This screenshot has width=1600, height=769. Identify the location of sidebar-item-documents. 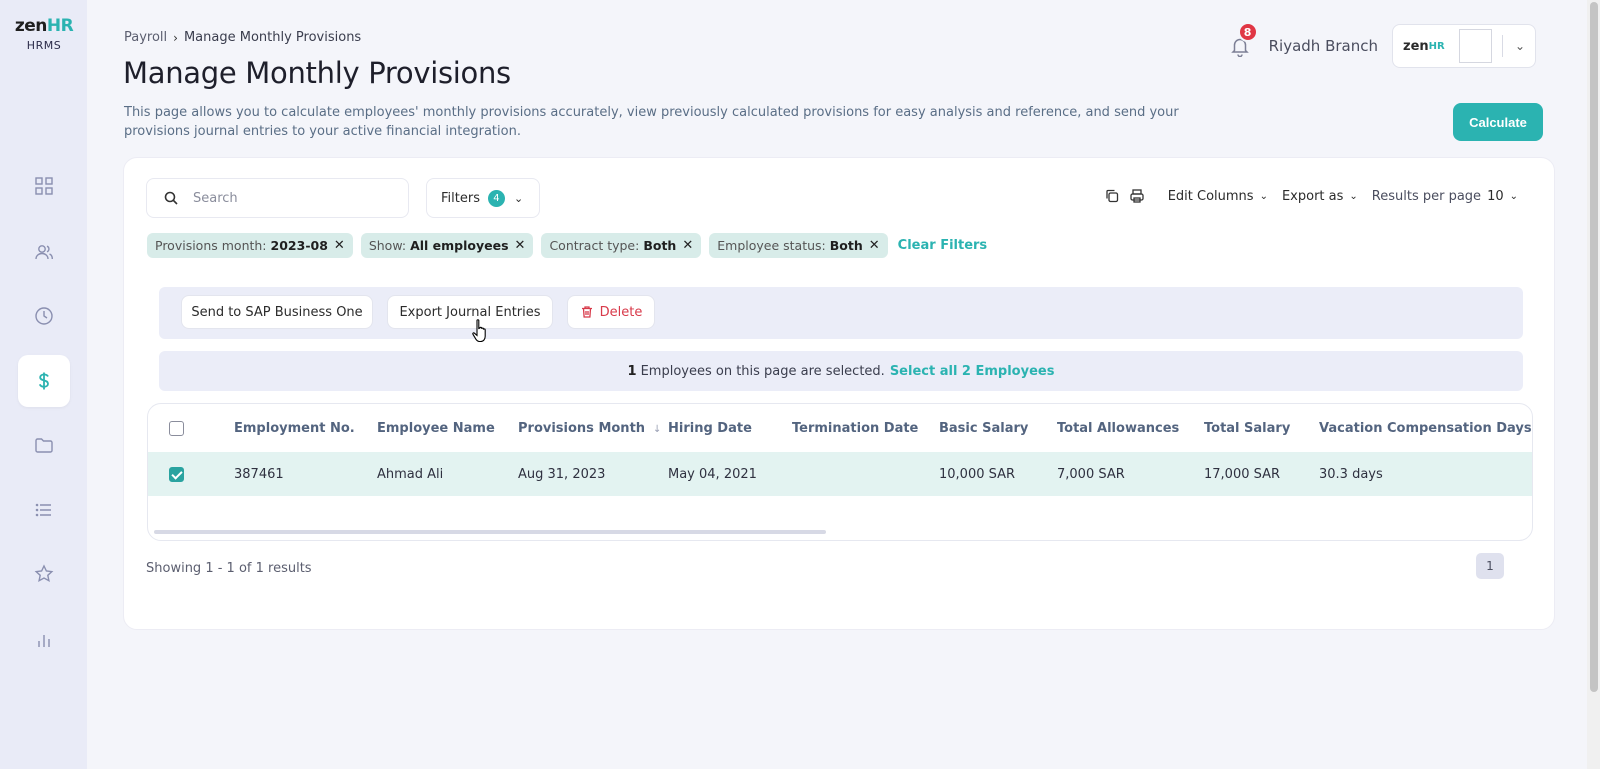
(44, 445).